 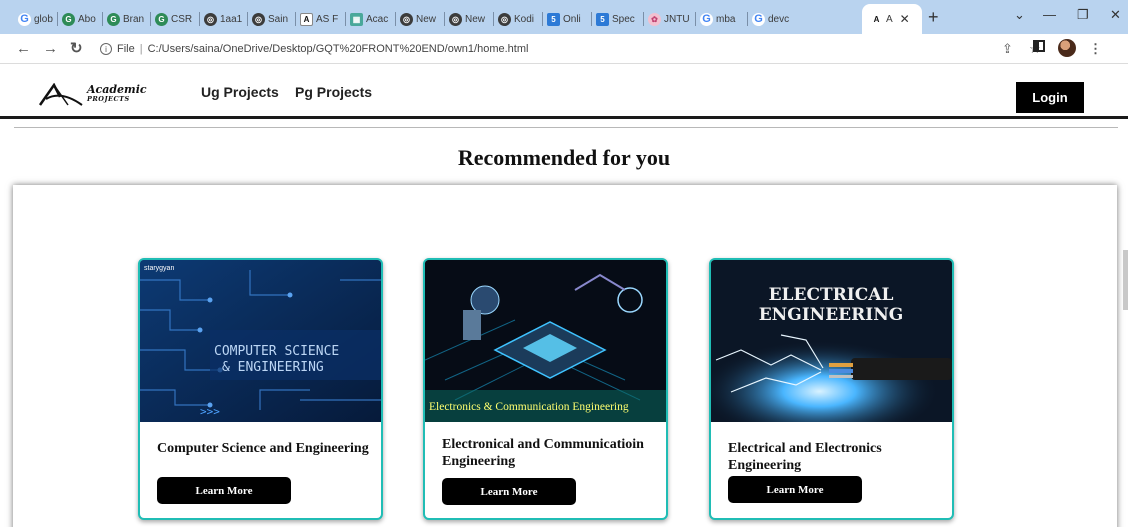 I want to click on close-icon: ✕, so click(x=905, y=19).